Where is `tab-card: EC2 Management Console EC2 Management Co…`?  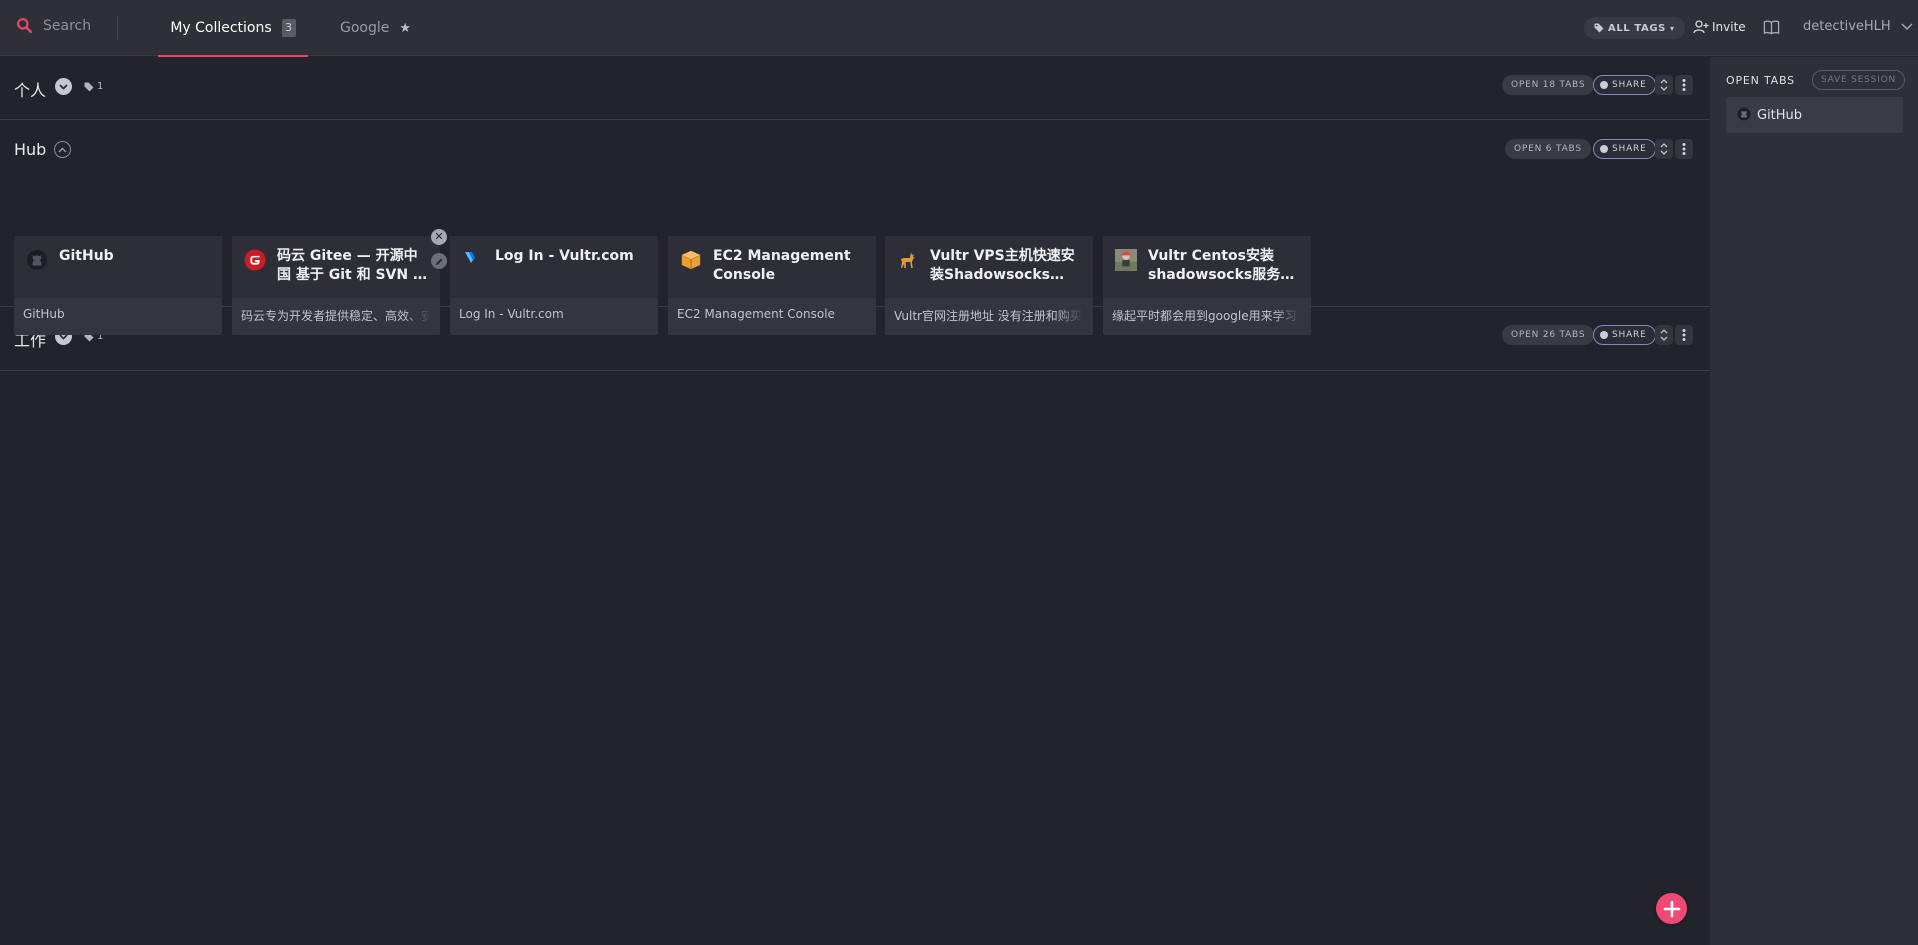 tab-card: EC2 Management Console EC2 Management Co… is located at coordinates (772, 285).